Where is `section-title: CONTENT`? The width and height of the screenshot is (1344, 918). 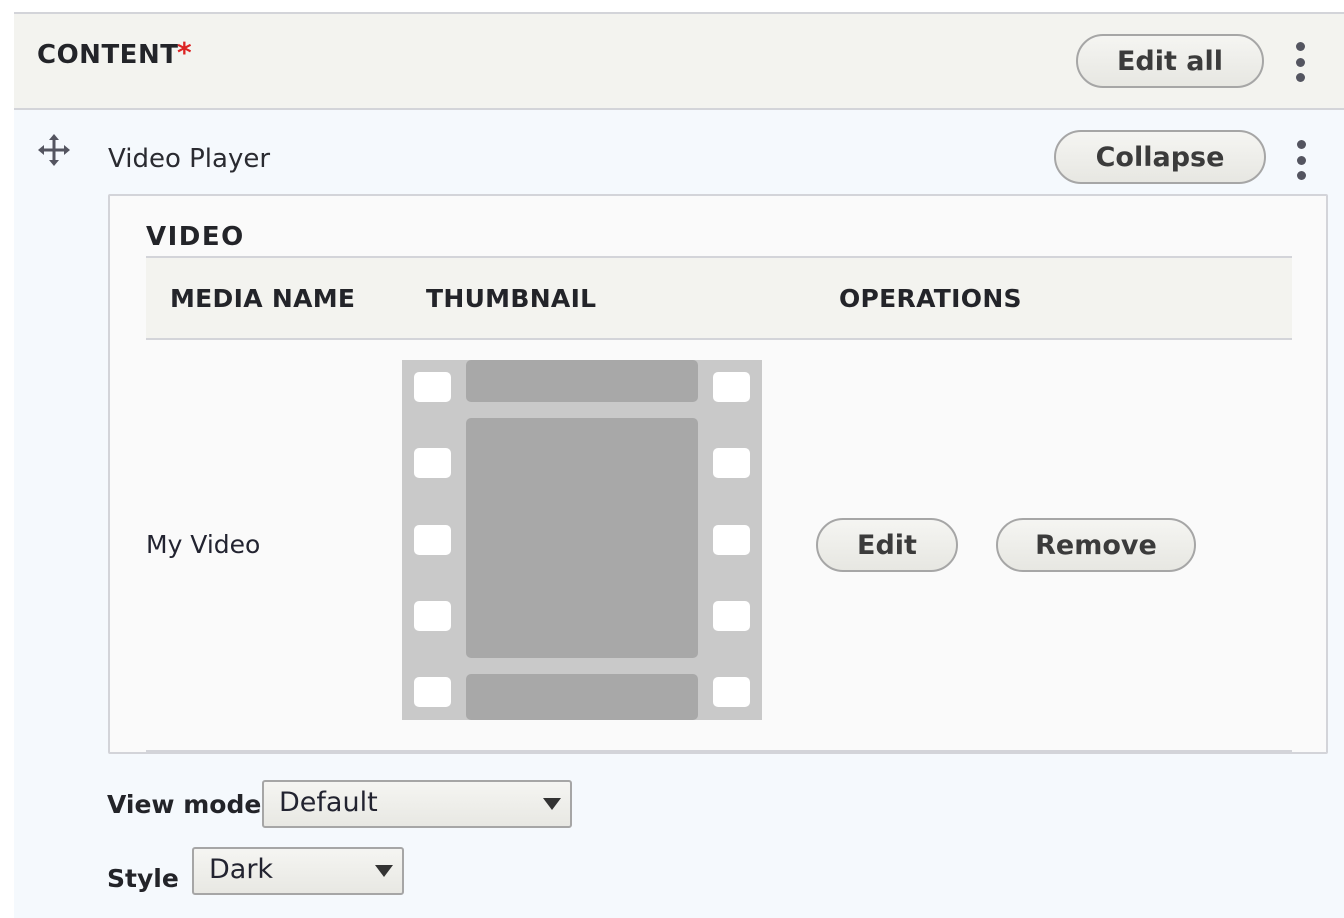
section-title: CONTENT is located at coordinates (108, 55).